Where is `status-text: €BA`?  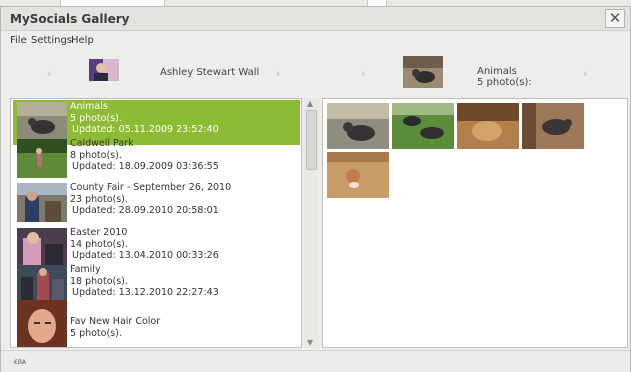 status-text: €BA is located at coordinates (20, 362).